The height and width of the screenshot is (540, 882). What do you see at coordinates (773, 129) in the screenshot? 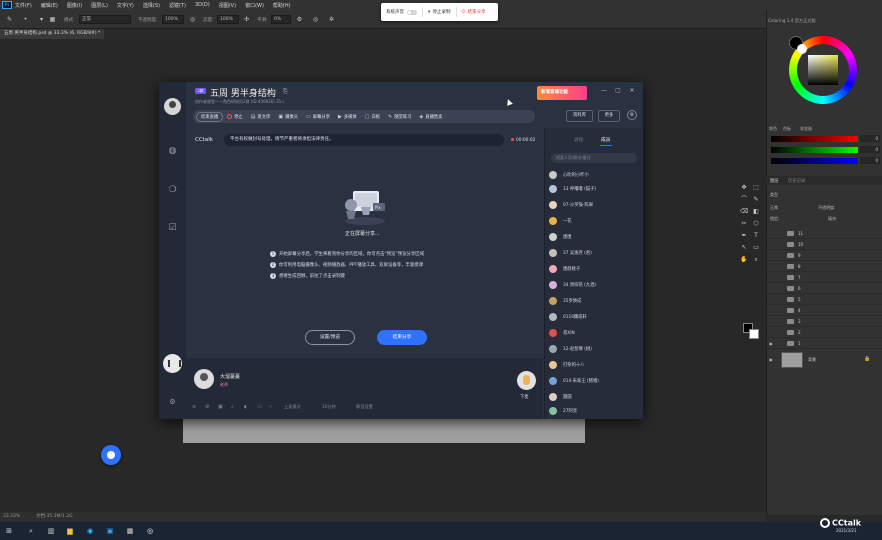
I see `color-tab-color: 颜色` at bounding box center [773, 129].